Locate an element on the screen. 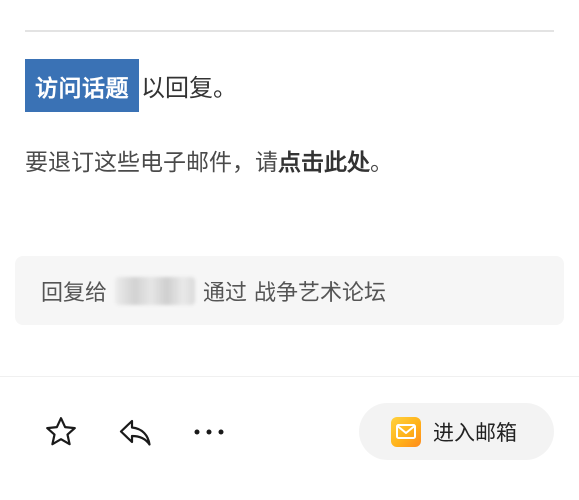 This screenshot has width=579, height=500. reply-to-card: 回复给 通过 战争艺术论坛 is located at coordinates (289, 290).